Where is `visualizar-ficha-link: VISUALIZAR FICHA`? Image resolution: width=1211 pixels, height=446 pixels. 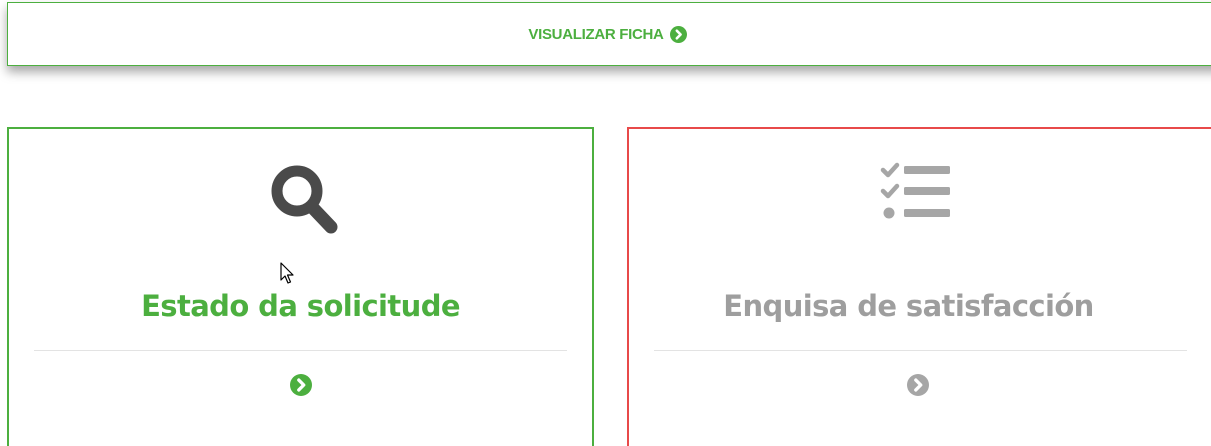 visualizar-ficha-link: VISUALIZAR FICHA is located at coordinates (607, 34).